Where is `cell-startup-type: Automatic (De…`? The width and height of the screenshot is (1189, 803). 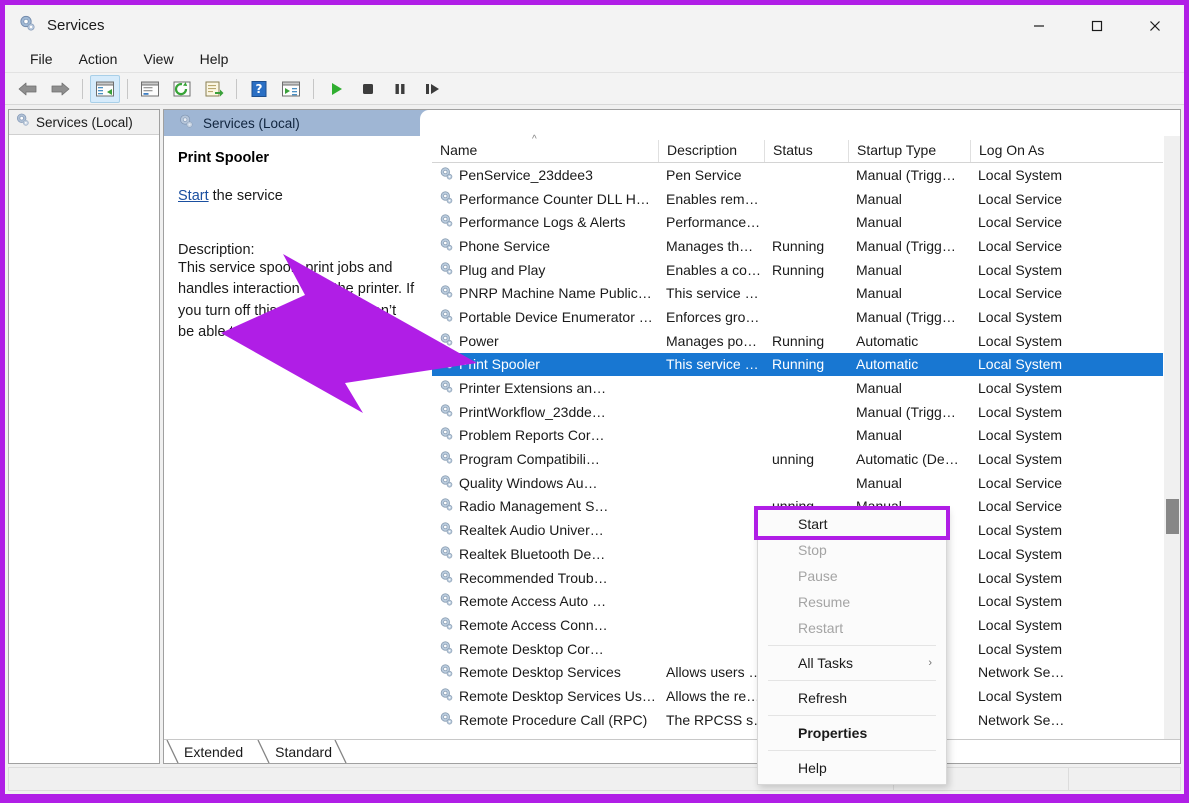
cell-startup-type: Automatic (De… is located at coordinates (907, 459).